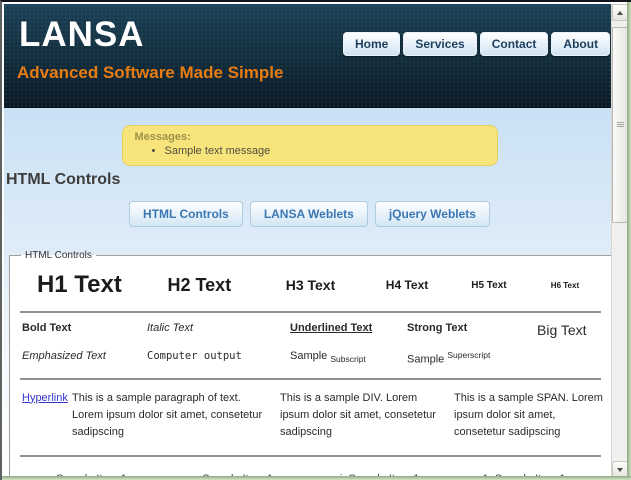  Describe the element at coordinates (372, 44) in the screenshot. I see `nav-home-button: Home` at that location.